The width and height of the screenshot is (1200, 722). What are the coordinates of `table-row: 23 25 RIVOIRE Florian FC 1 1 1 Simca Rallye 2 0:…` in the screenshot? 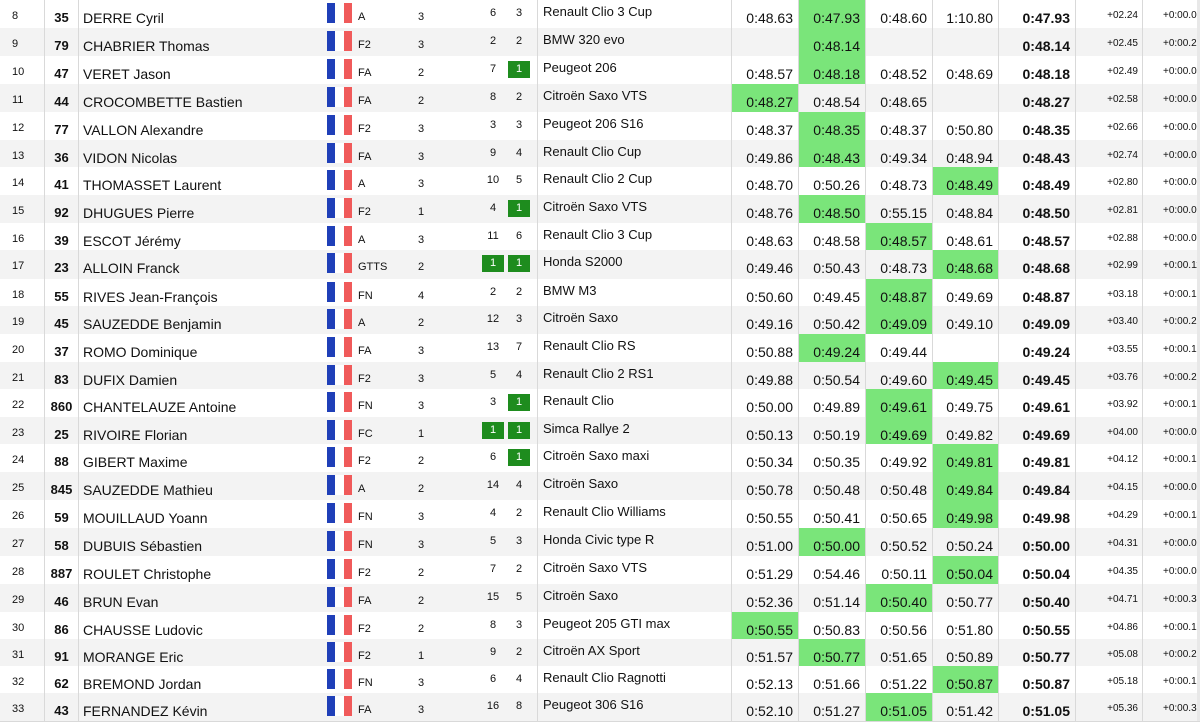 It's located at (600, 431).